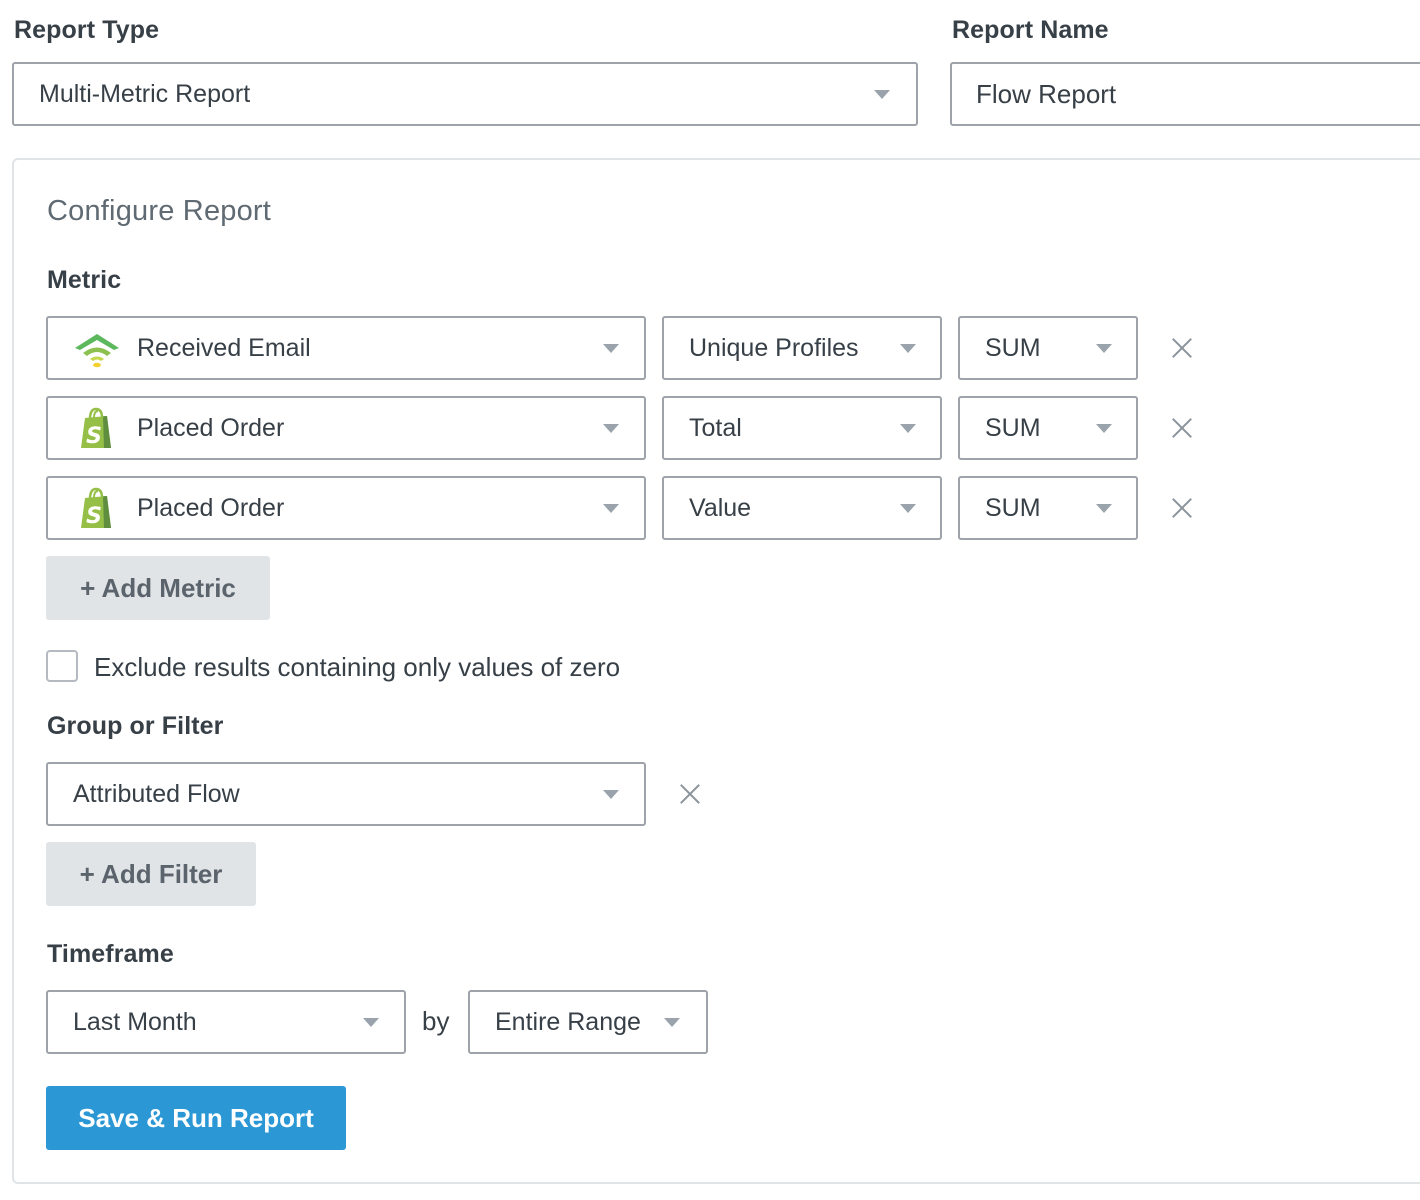  What do you see at coordinates (802, 508) in the screenshot?
I see `metric-measure-select: Value` at bounding box center [802, 508].